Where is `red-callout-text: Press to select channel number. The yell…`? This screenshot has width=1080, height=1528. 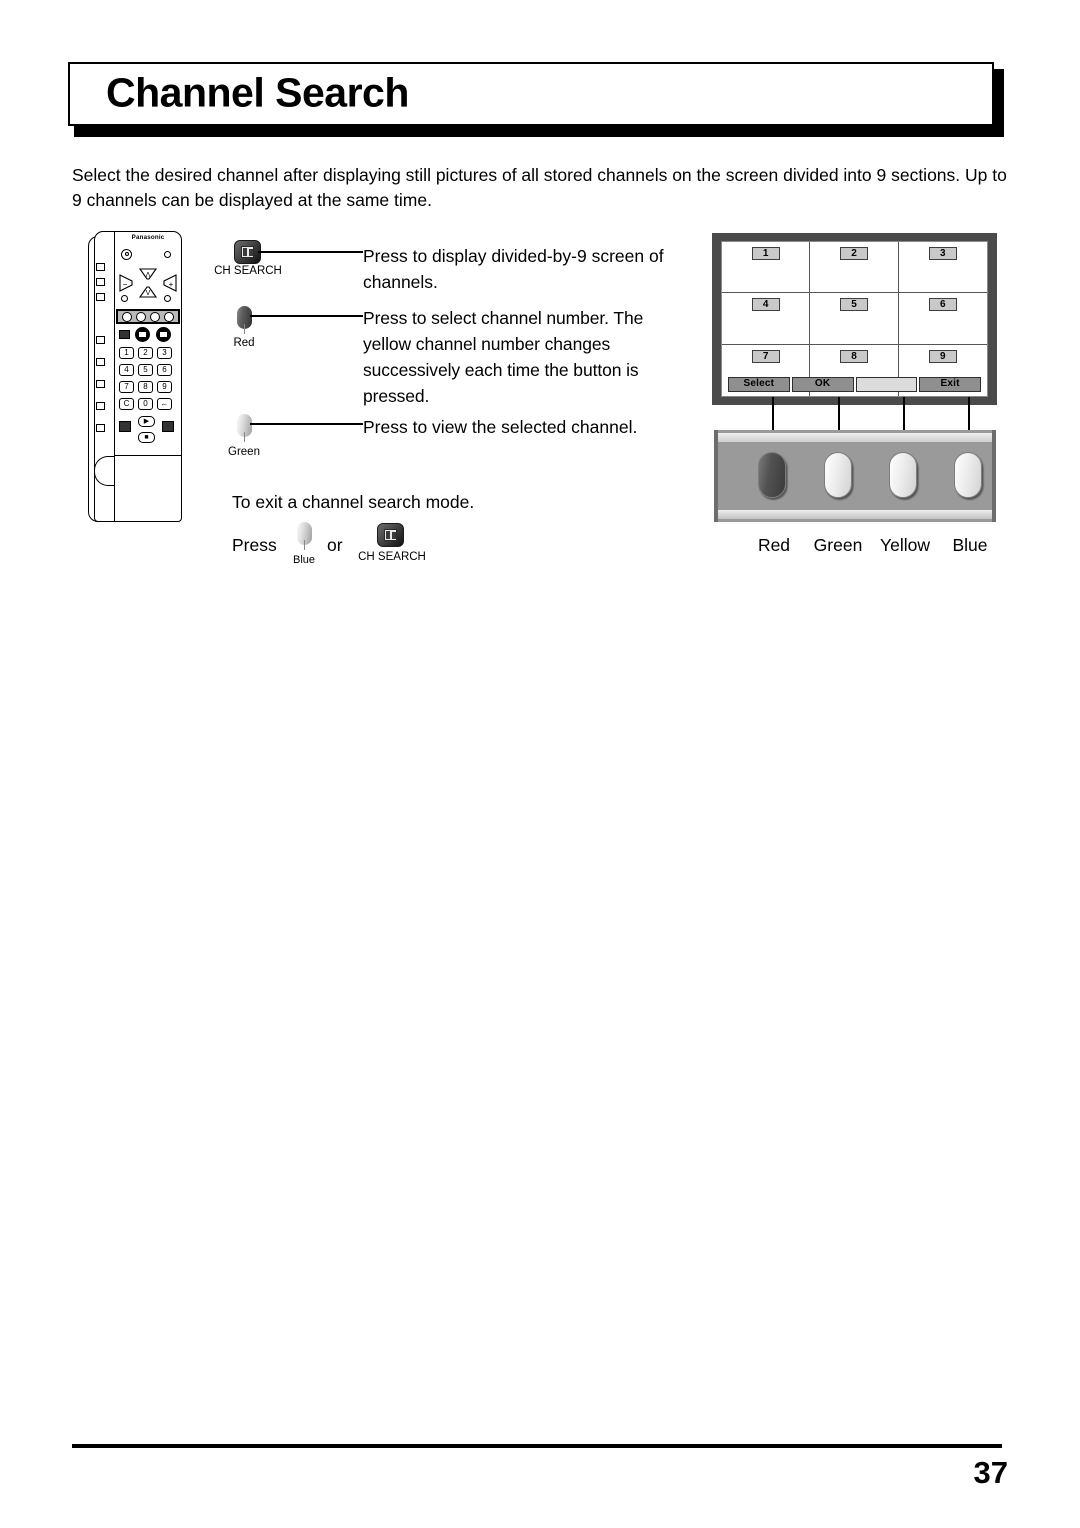
red-callout-text: Press to select channel number. The yell… is located at coordinates (503, 357).